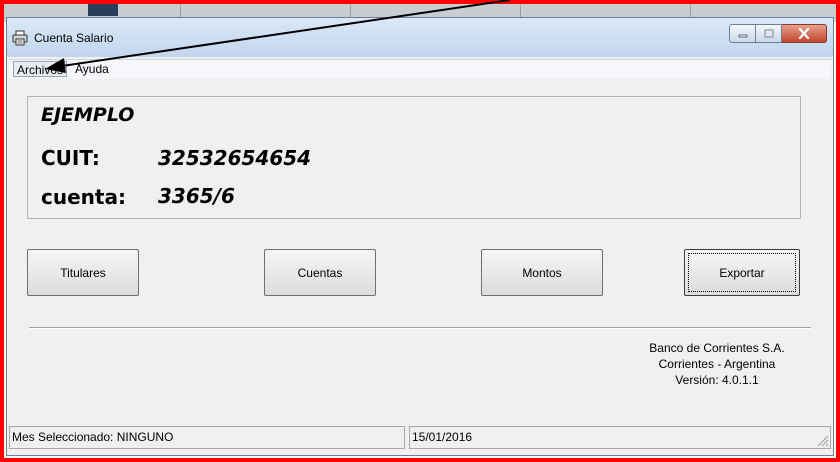 This screenshot has height=462, width=840. Describe the element at coordinates (83, 197) in the screenshot. I see `cuenta-label: cuenta:` at that location.